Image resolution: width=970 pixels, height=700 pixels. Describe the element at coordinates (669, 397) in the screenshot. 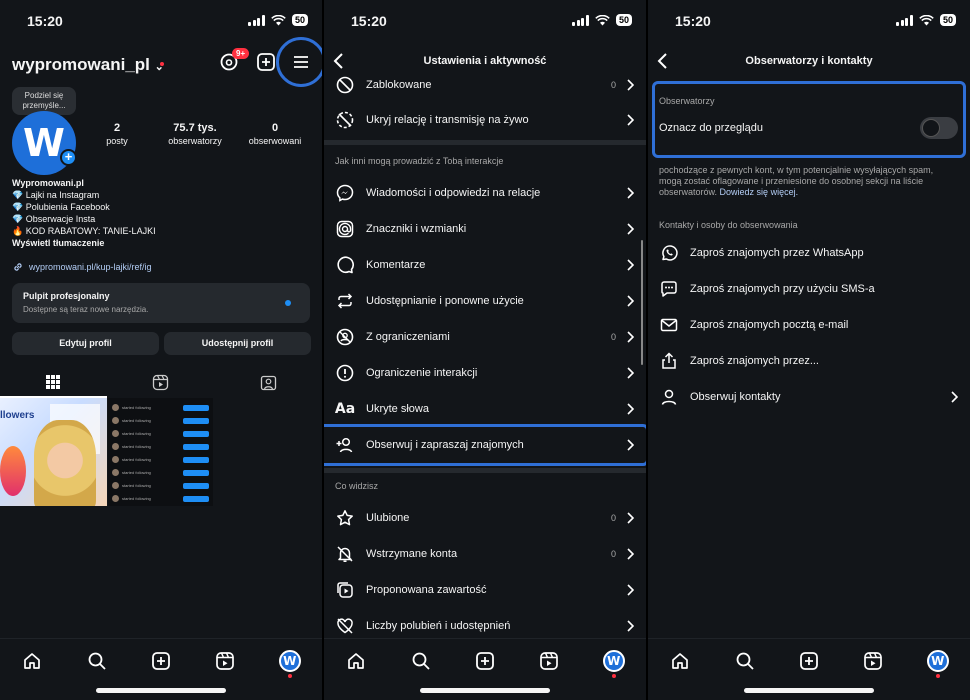

I see `person-icon` at that location.